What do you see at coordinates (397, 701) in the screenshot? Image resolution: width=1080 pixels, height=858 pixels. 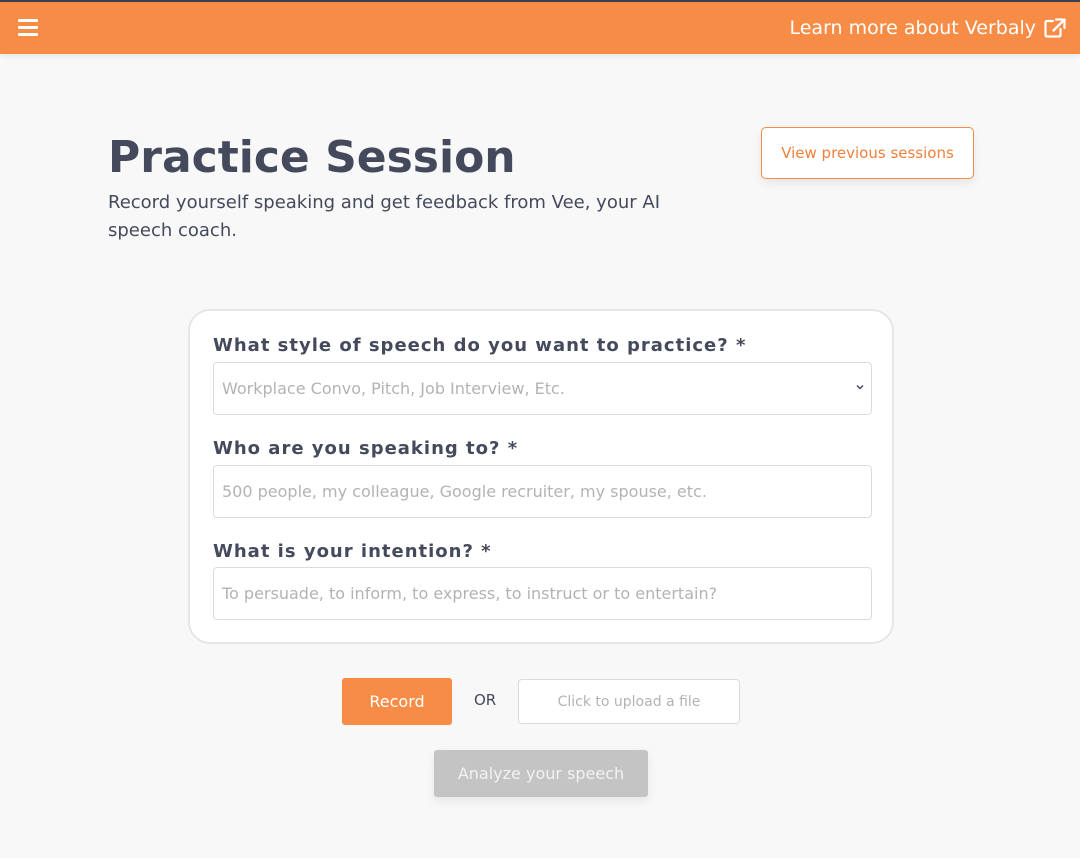 I see `record-button: Record` at bounding box center [397, 701].